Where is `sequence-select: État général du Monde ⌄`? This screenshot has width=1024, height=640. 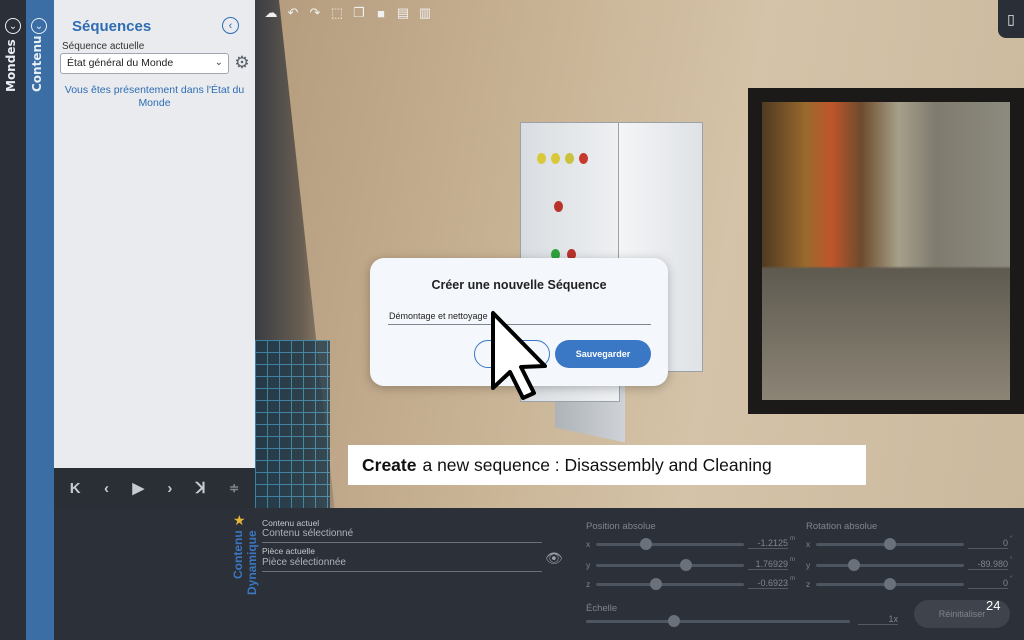
sequence-select: État général du Monde ⌄ is located at coordinates (144, 63).